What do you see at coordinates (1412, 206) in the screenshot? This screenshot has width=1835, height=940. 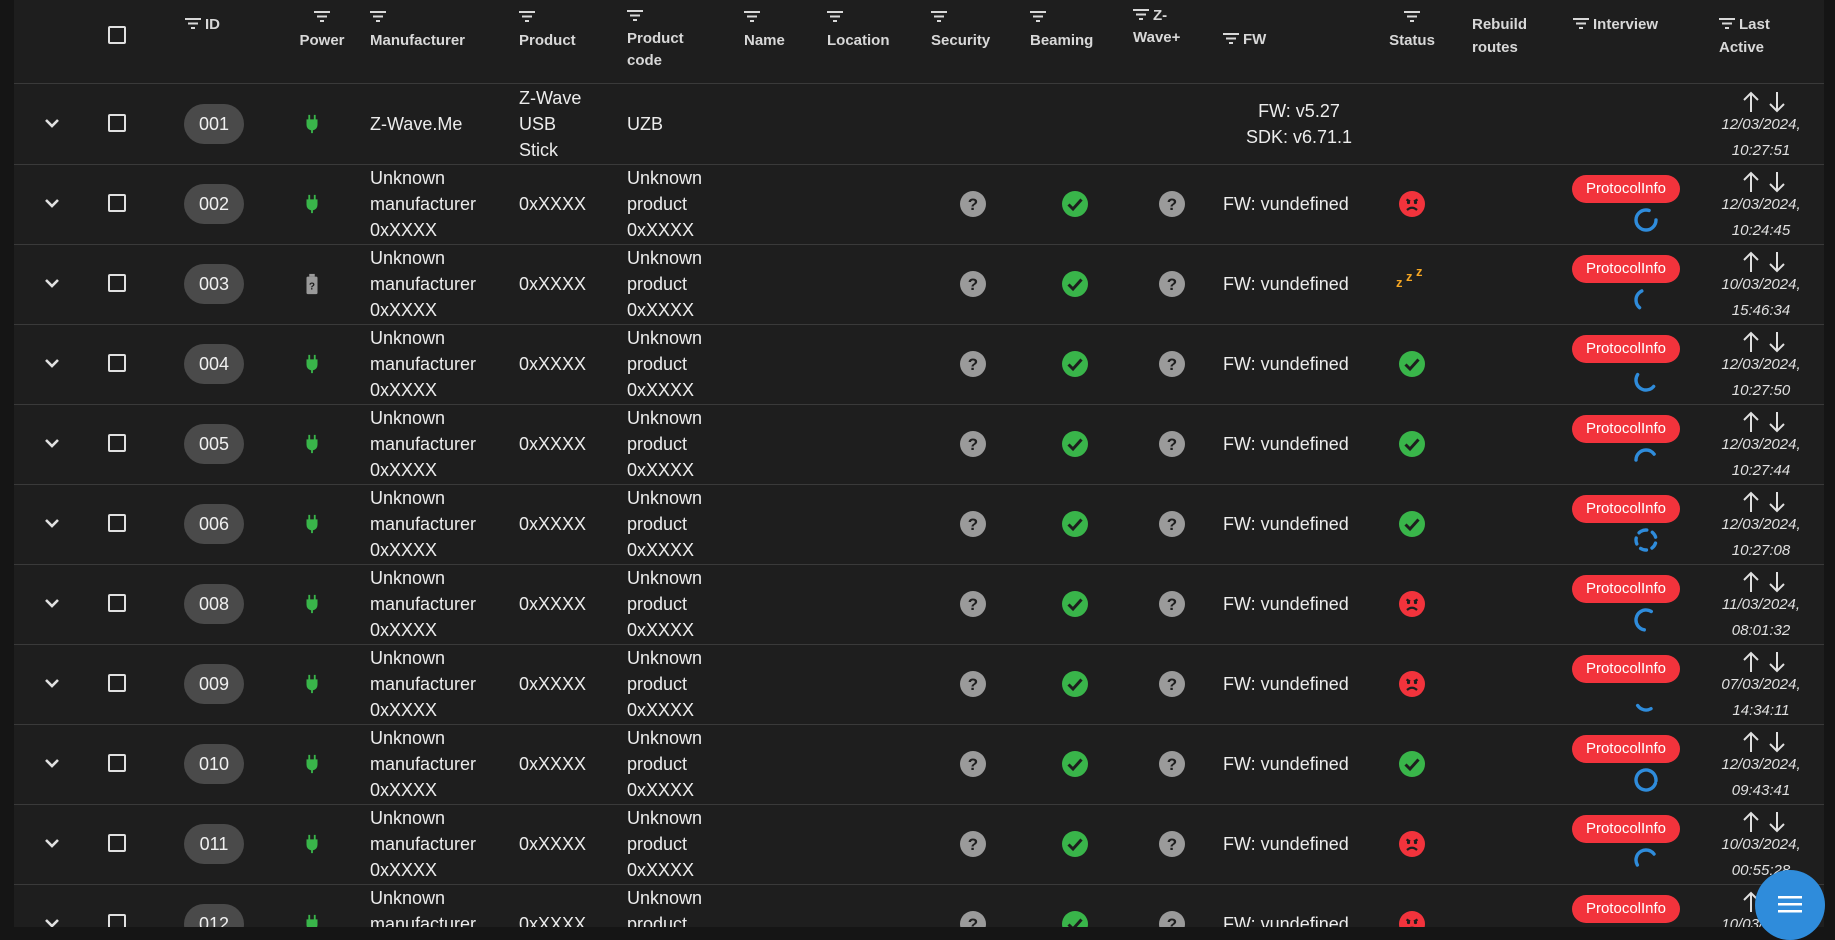 I see `status-dead-icon` at bounding box center [1412, 206].